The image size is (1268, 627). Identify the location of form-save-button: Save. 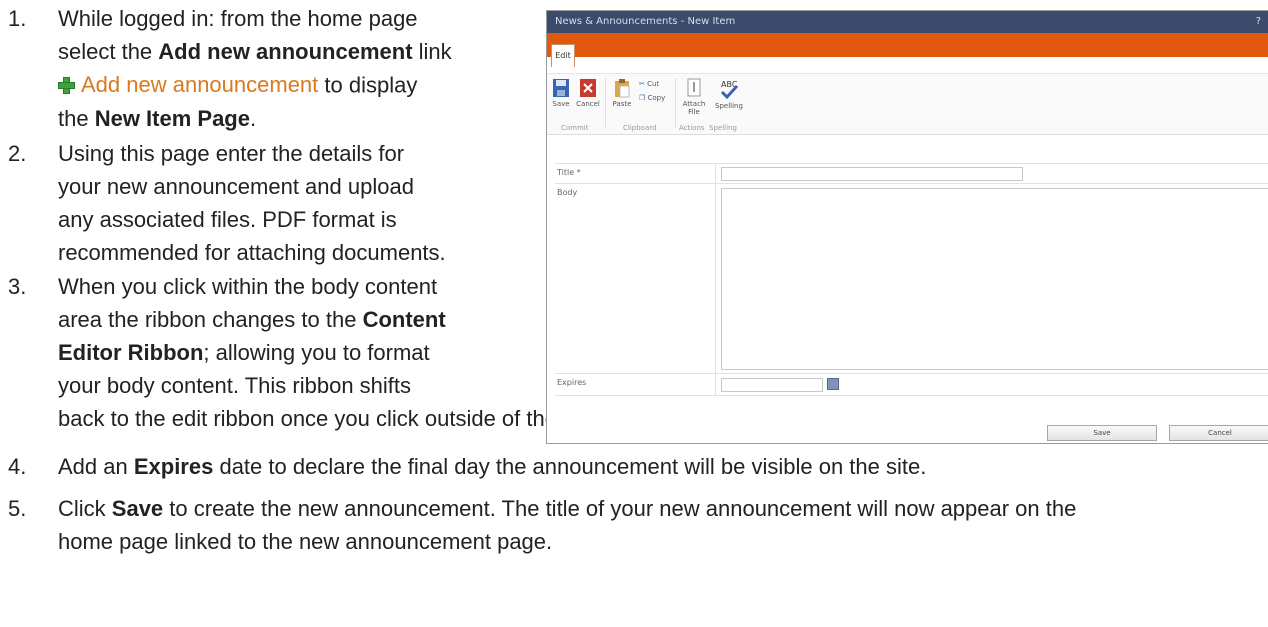
(1102, 433).